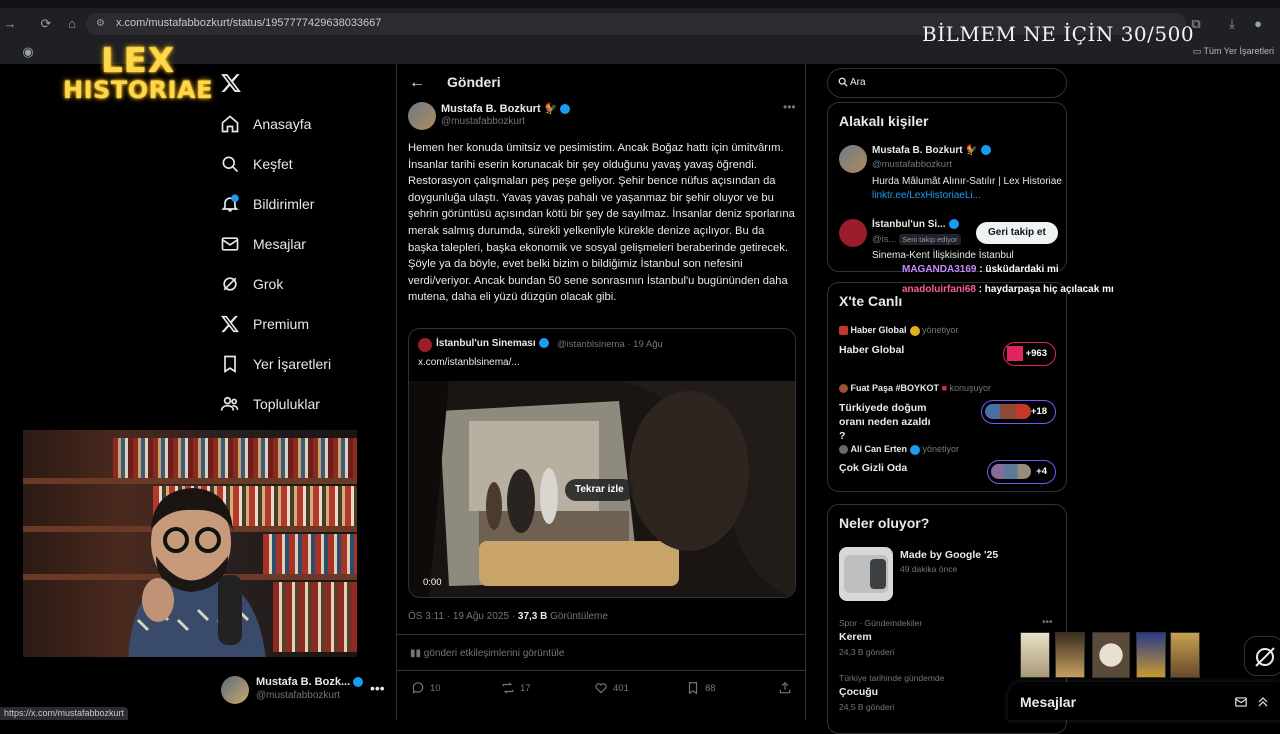 The height and width of the screenshot is (734, 1280). I want to click on views-label: Görüntüleme, so click(577, 616).